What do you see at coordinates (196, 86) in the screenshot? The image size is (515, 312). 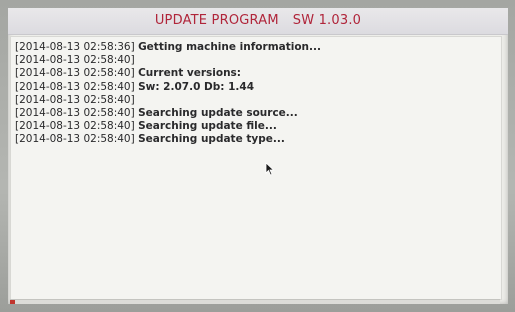 I see `log-message: Sw: 2.07.0 Db: 1.44` at bounding box center [196, 86].